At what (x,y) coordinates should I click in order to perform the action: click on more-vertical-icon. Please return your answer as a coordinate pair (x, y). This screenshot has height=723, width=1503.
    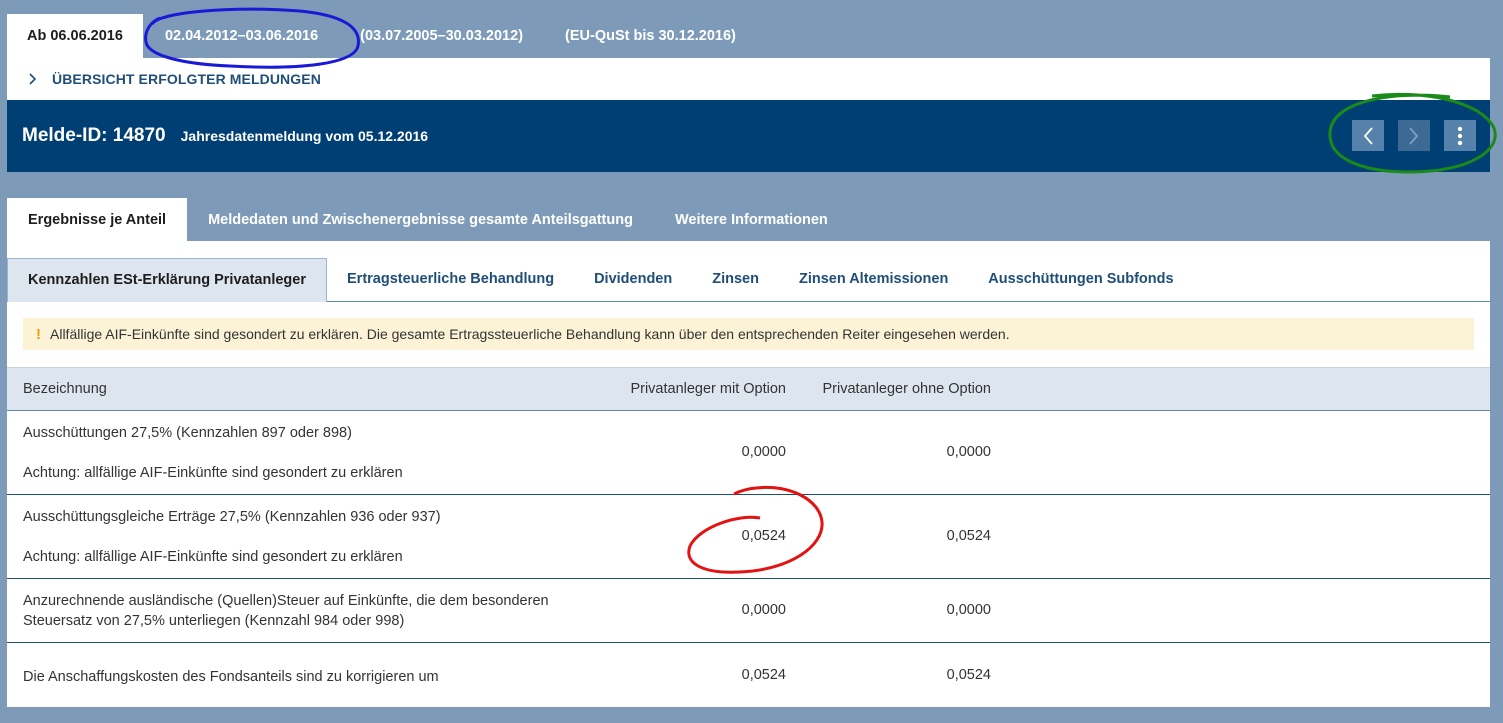
    Looking at the image, I should click on (1460, 135).